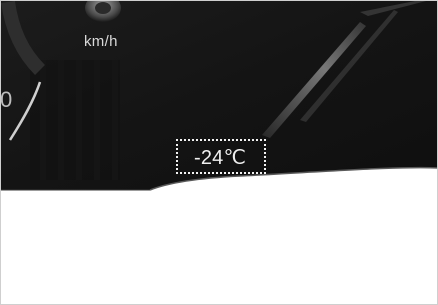 The image size is (438, 305). Describe the element at coordinates (220, 158) in the screenshot. I see `outside-temperature-value: -24℃` at that location.